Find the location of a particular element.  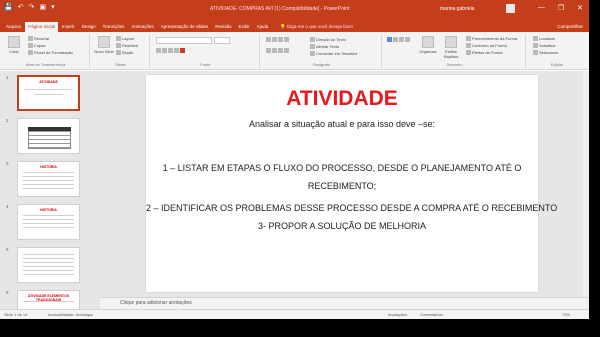

thumbnail-row: 2 is located at coordinates (43, 136).